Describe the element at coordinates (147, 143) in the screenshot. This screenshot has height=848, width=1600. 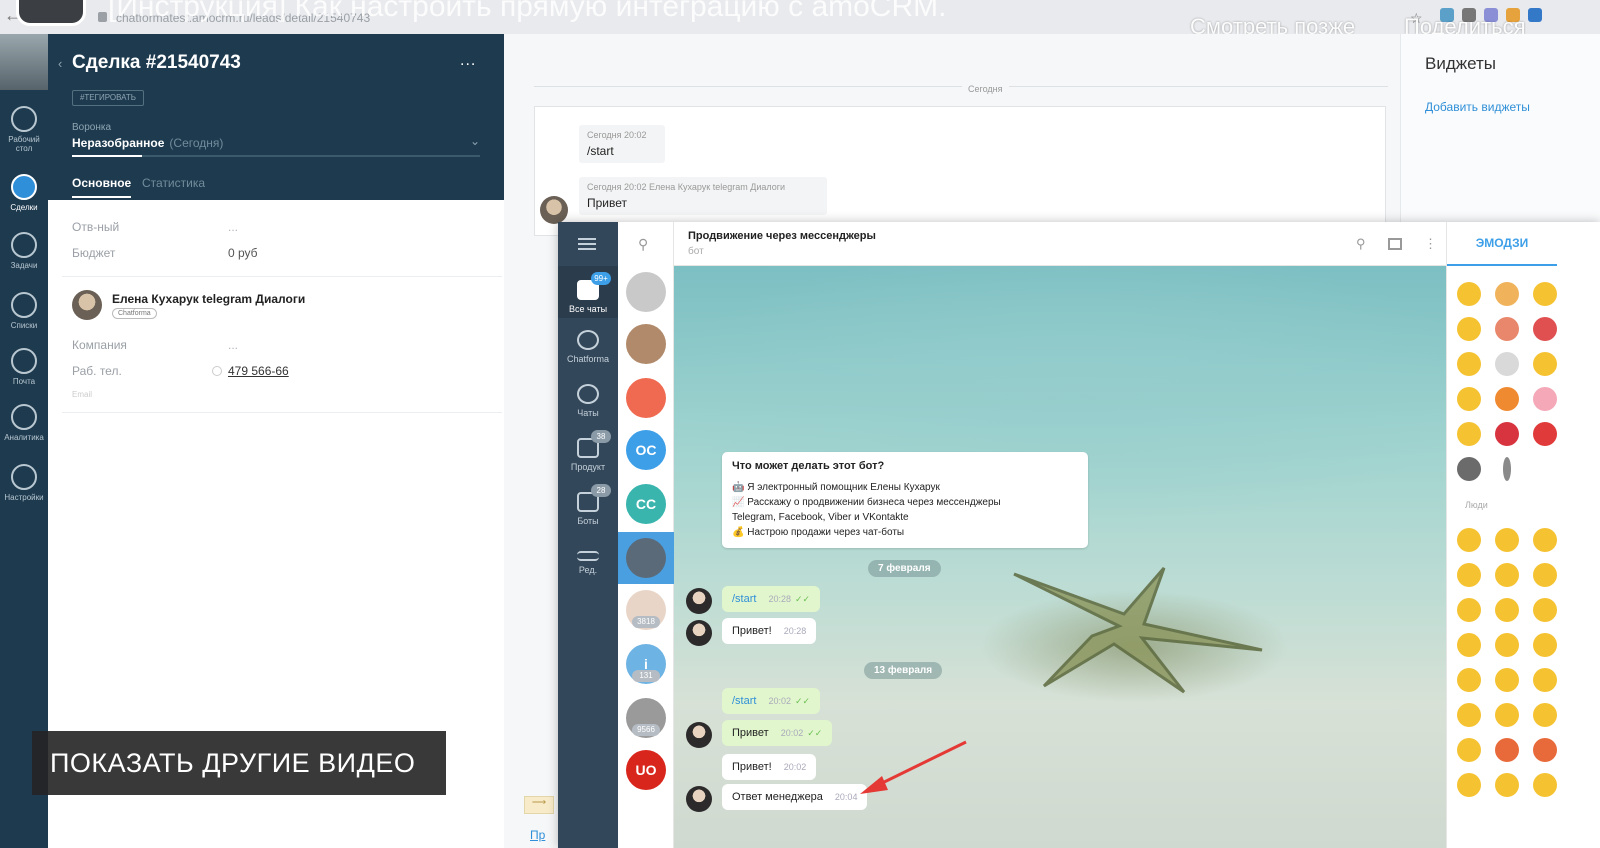
I see `funnel-select: Неразобранное (Сегодня)` at that location.